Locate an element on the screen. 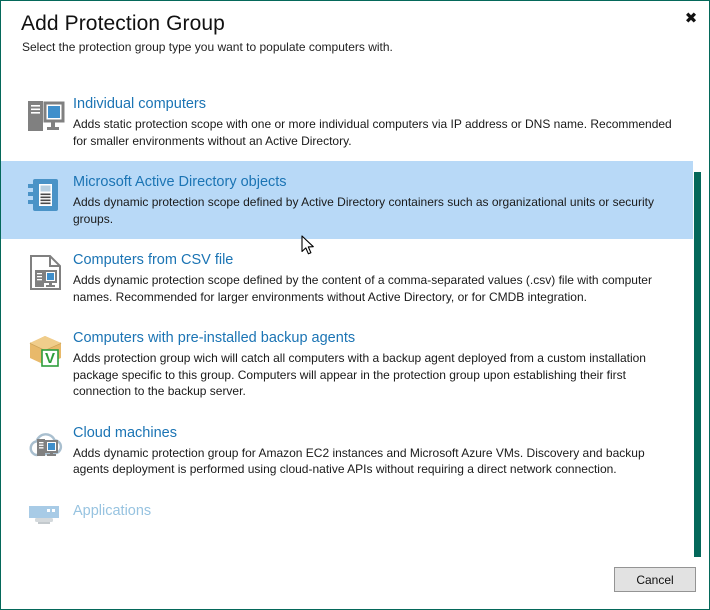 Image resolution: width=710 pixels, height=610 pixels. applications-rack-icon is located at coordinates (45, 527).